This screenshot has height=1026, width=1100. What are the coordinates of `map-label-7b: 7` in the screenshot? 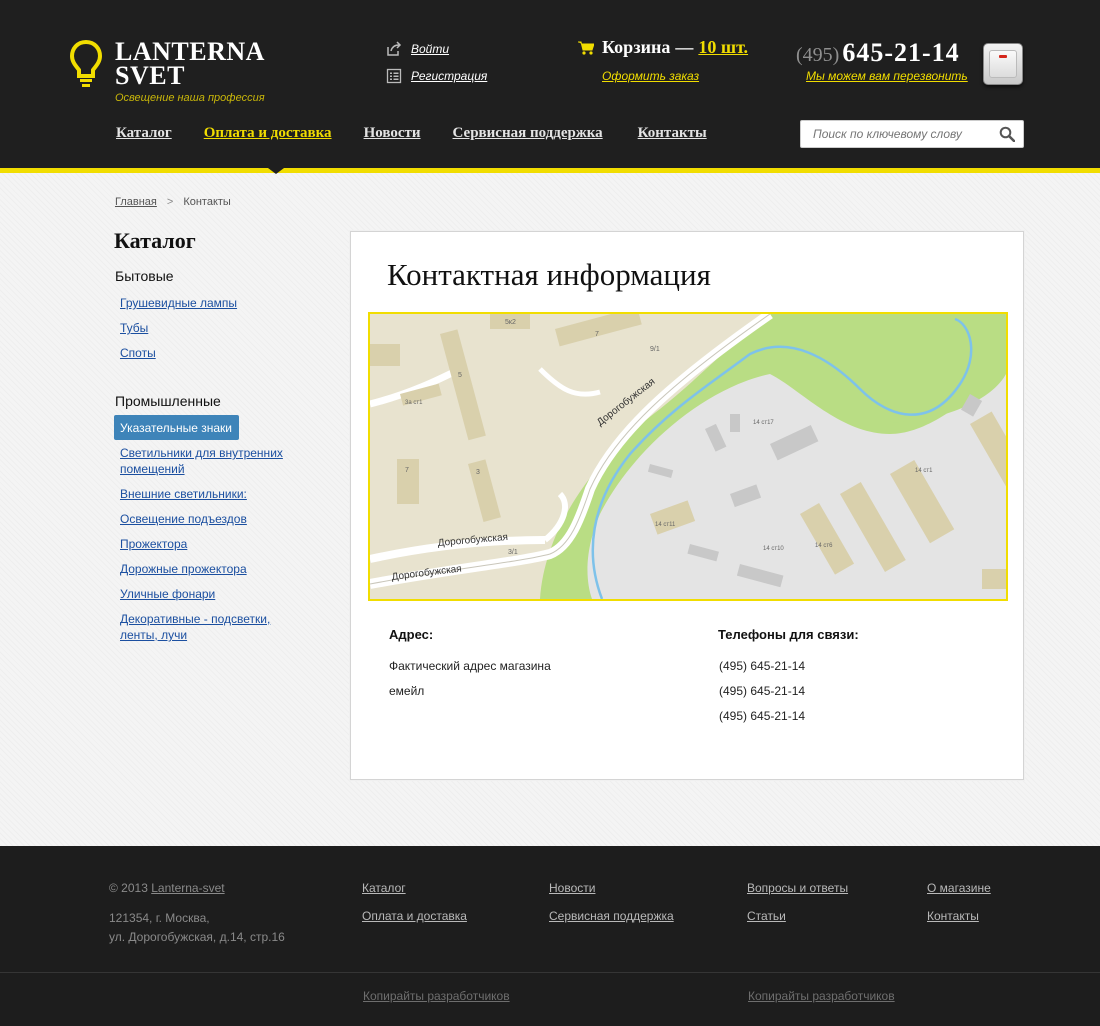 It's located at (407, 470).